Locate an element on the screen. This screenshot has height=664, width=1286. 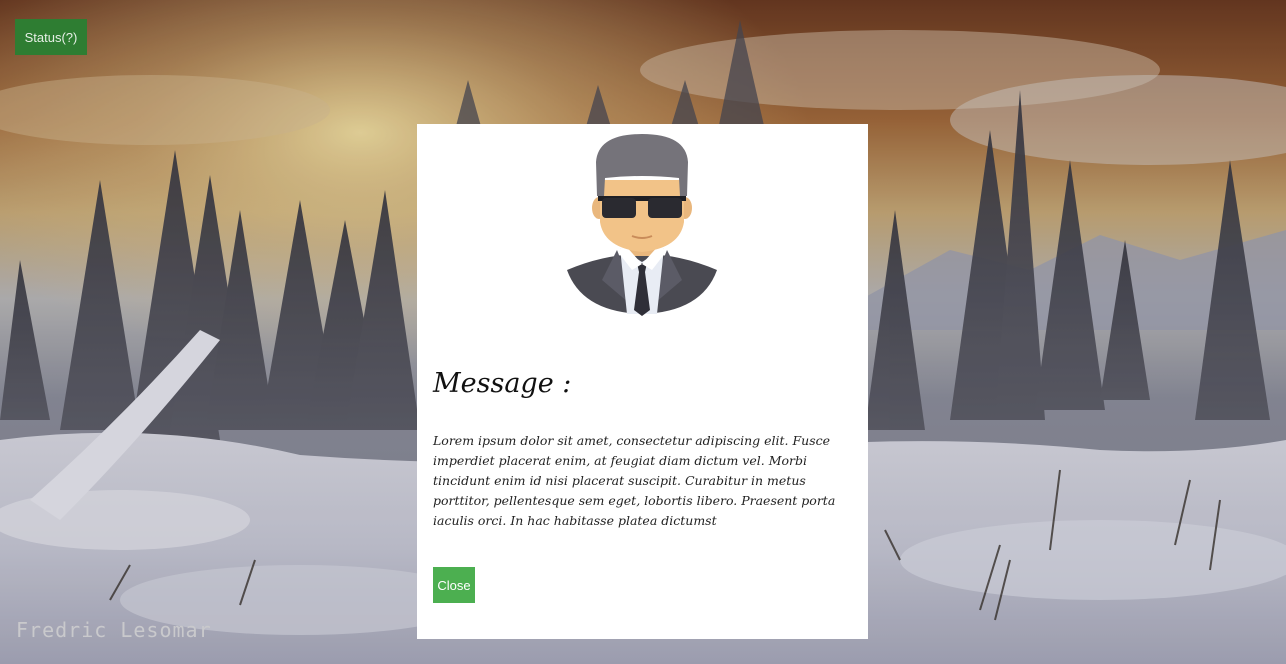
author-signature: Fredric Lesomar is located at coordinates (114, 630).